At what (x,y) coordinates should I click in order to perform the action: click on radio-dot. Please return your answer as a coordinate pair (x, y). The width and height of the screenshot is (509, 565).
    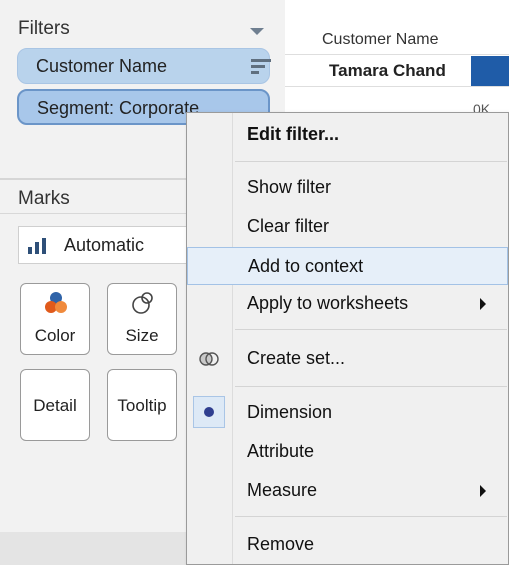
    Looking at the image, I should click on (209, 412).